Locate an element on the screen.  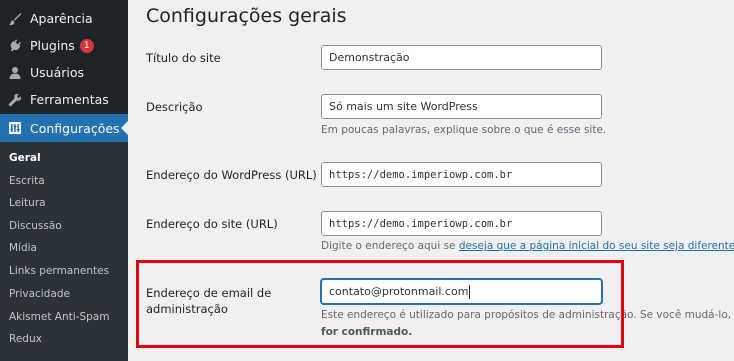
wrench-icon is located at coordinates (15, 100).